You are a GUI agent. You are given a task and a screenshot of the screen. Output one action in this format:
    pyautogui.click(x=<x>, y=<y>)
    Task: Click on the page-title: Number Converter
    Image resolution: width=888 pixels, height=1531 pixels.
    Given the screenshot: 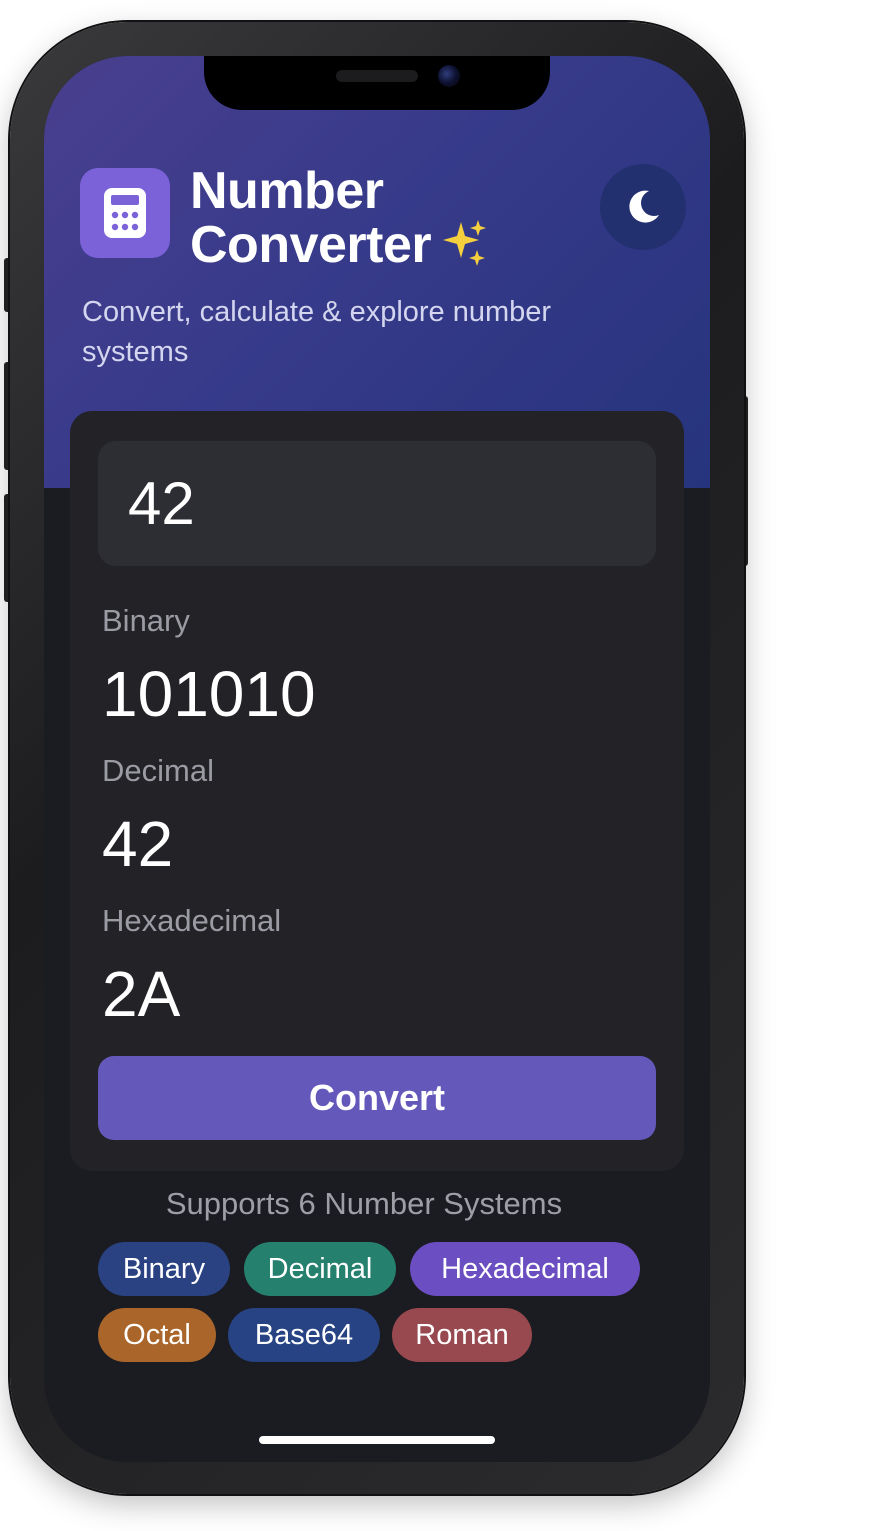 What is the action you would take?
    pyautogui.click(x=339, y=221)
    